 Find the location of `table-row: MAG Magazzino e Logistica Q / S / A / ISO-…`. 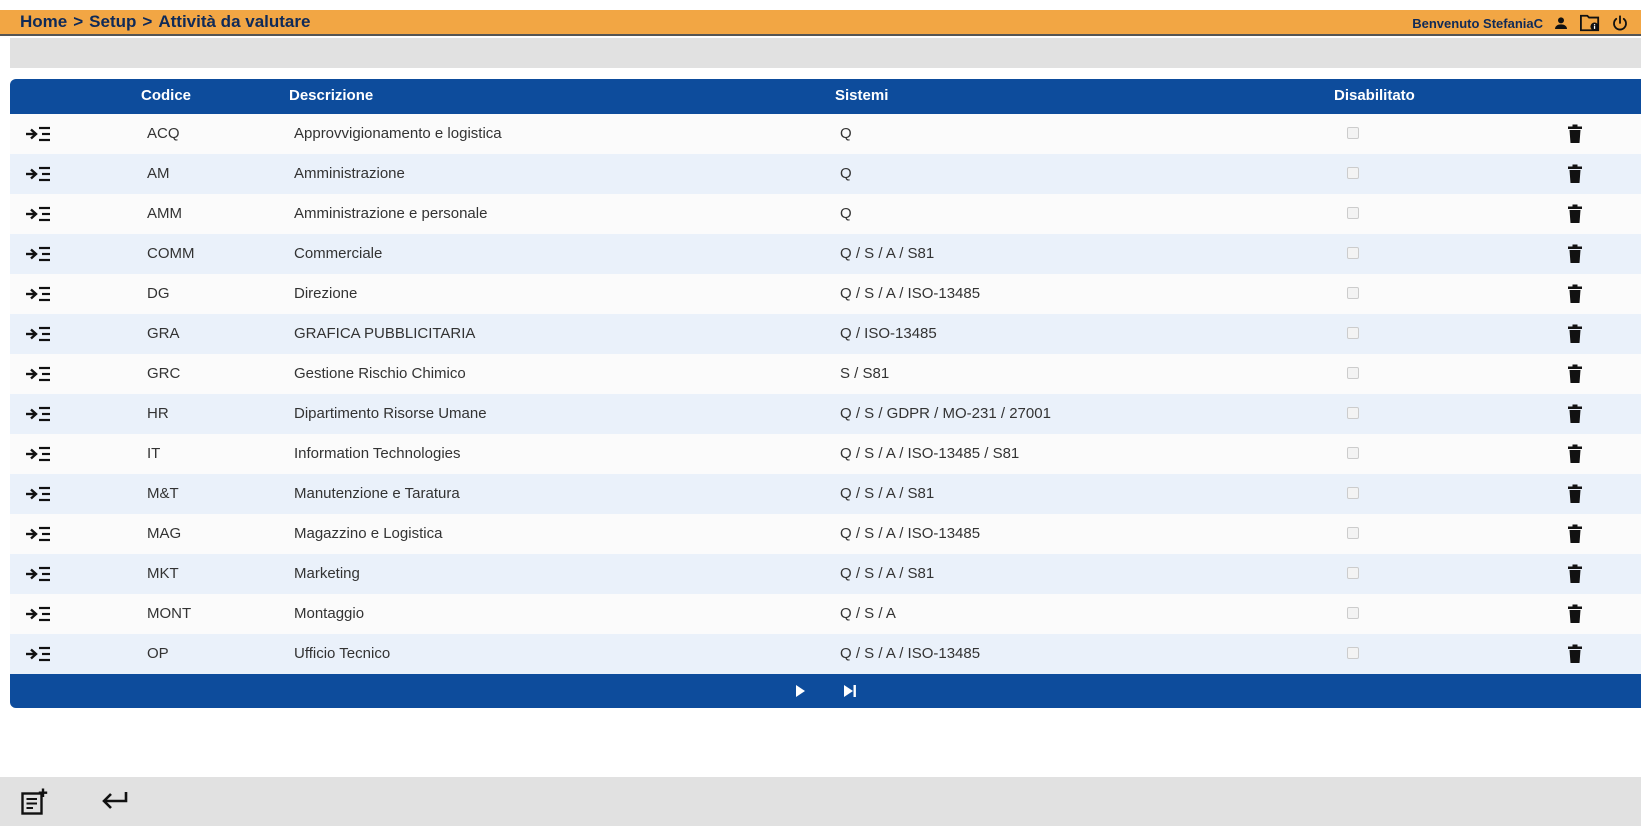

table-row: MAG Magazzino e Logistica Q / S / A / ISO-… is located at coordinates (825, 534).